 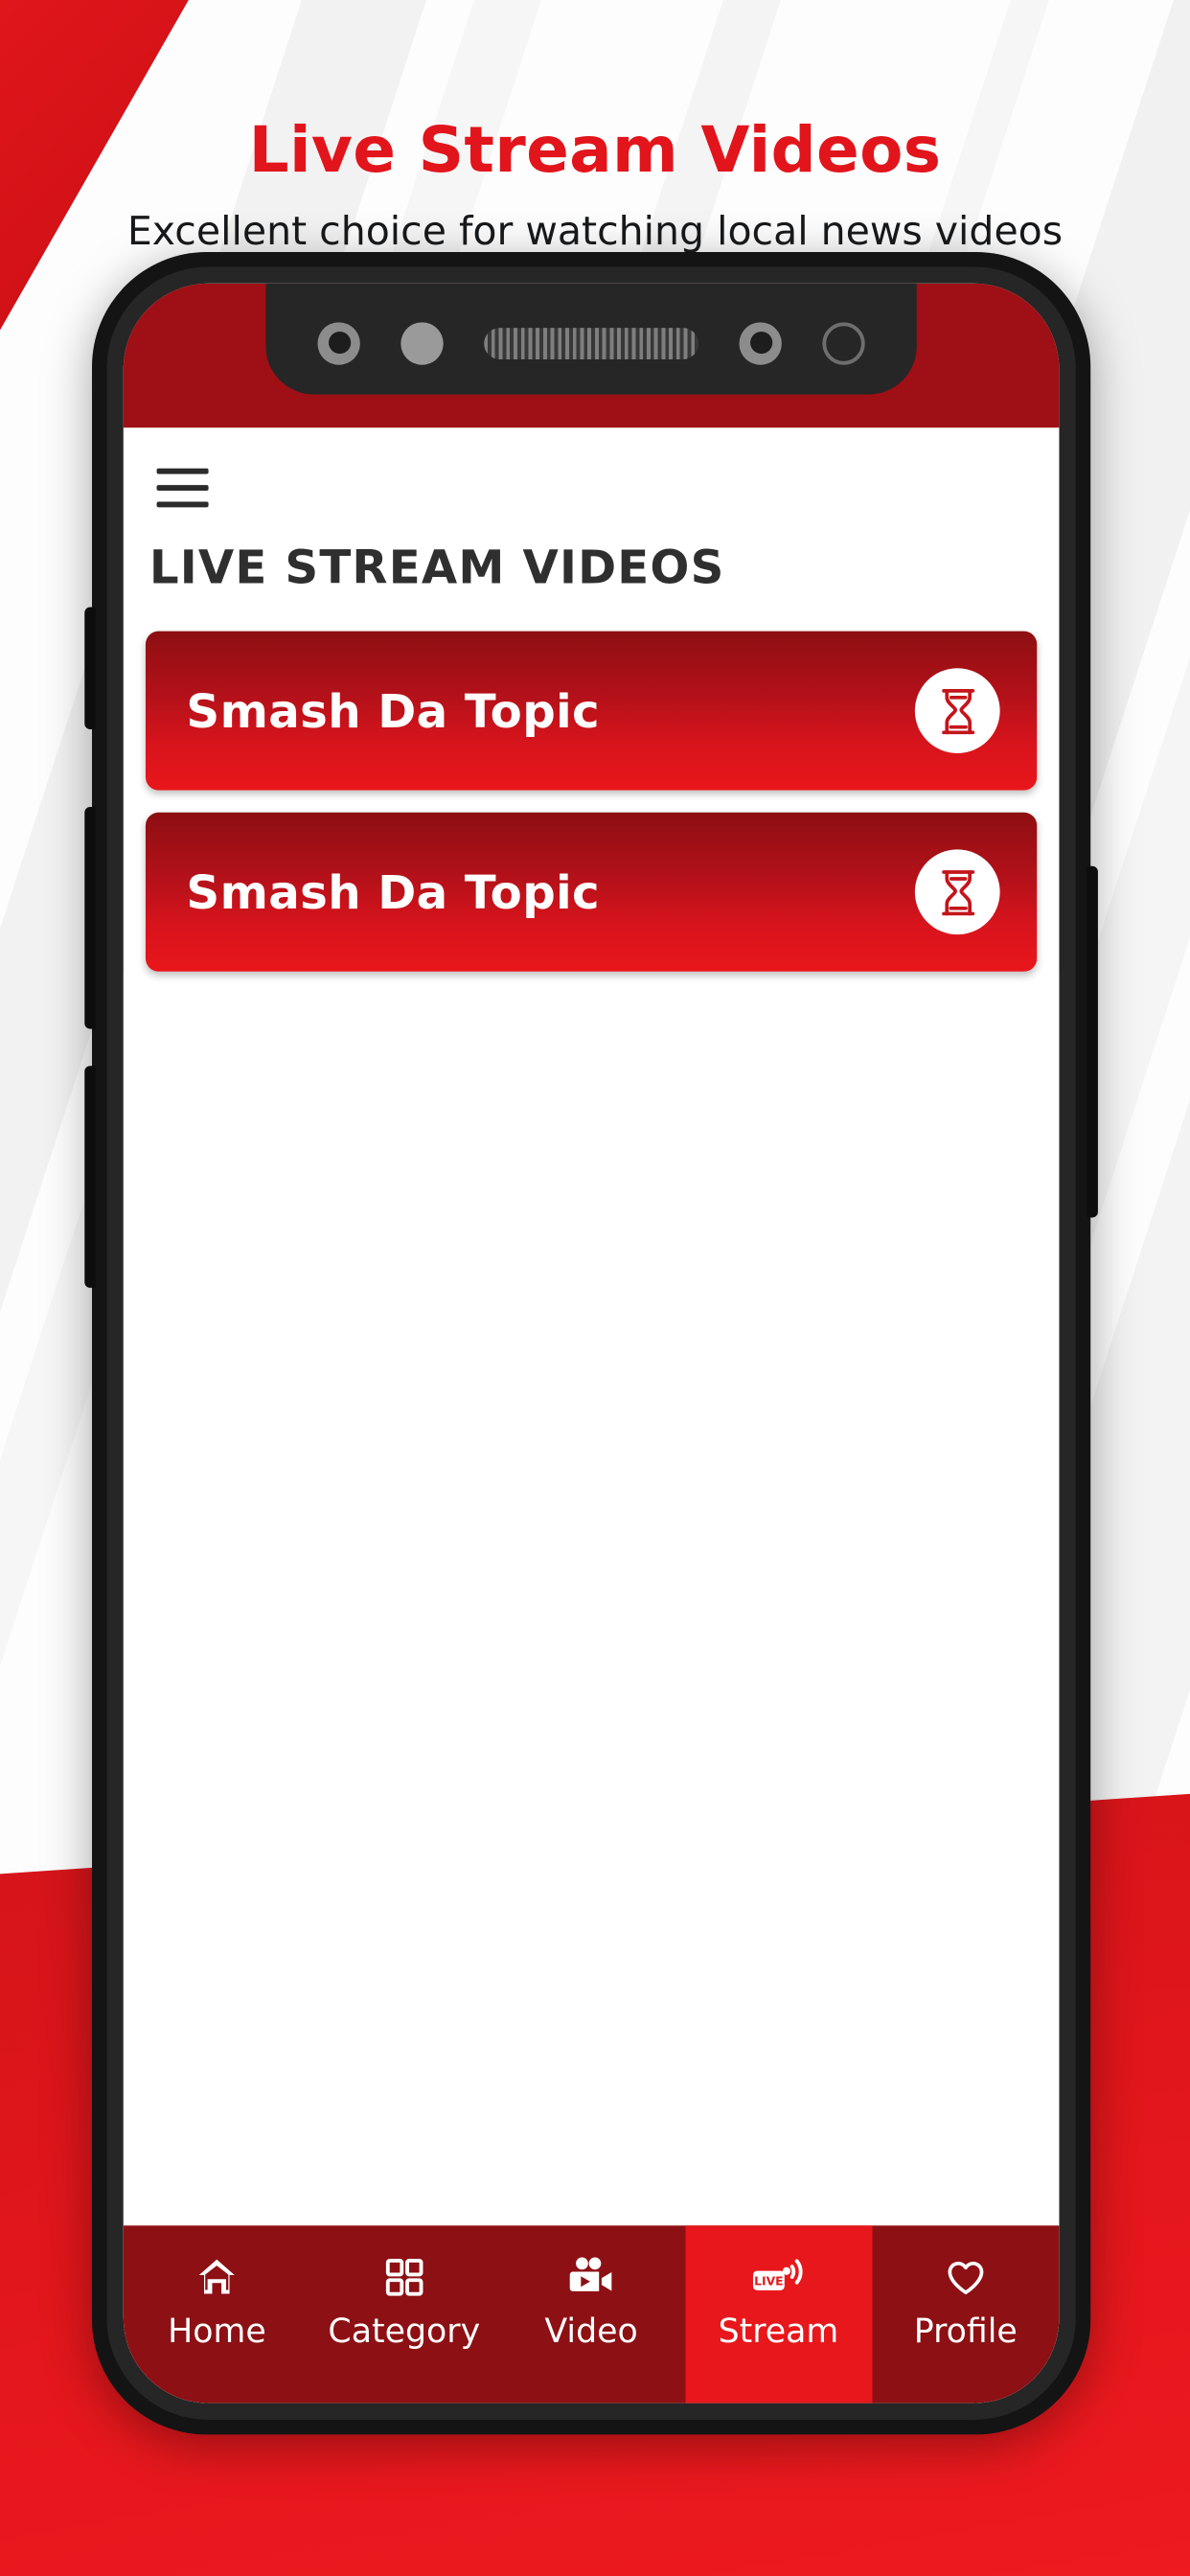 What do you see at coordinates (405, 2331) in the screenshot?
I see `nav-label: Category` at bounding box center [405, 2331].